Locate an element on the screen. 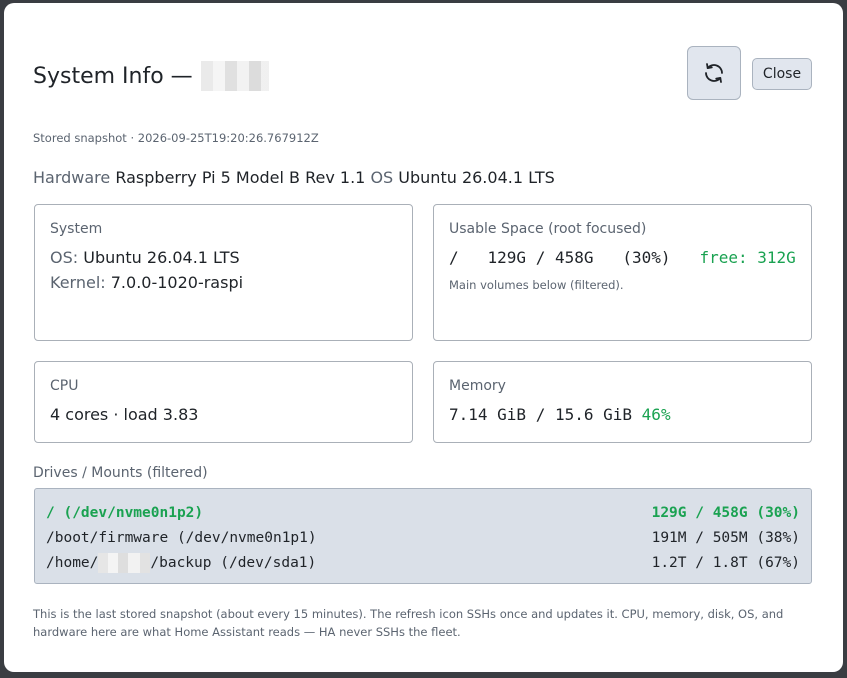 The image size is (847, 678). drive-mount: /home/ /backup (/dev/sda1) is located at coordinates (181, 563).